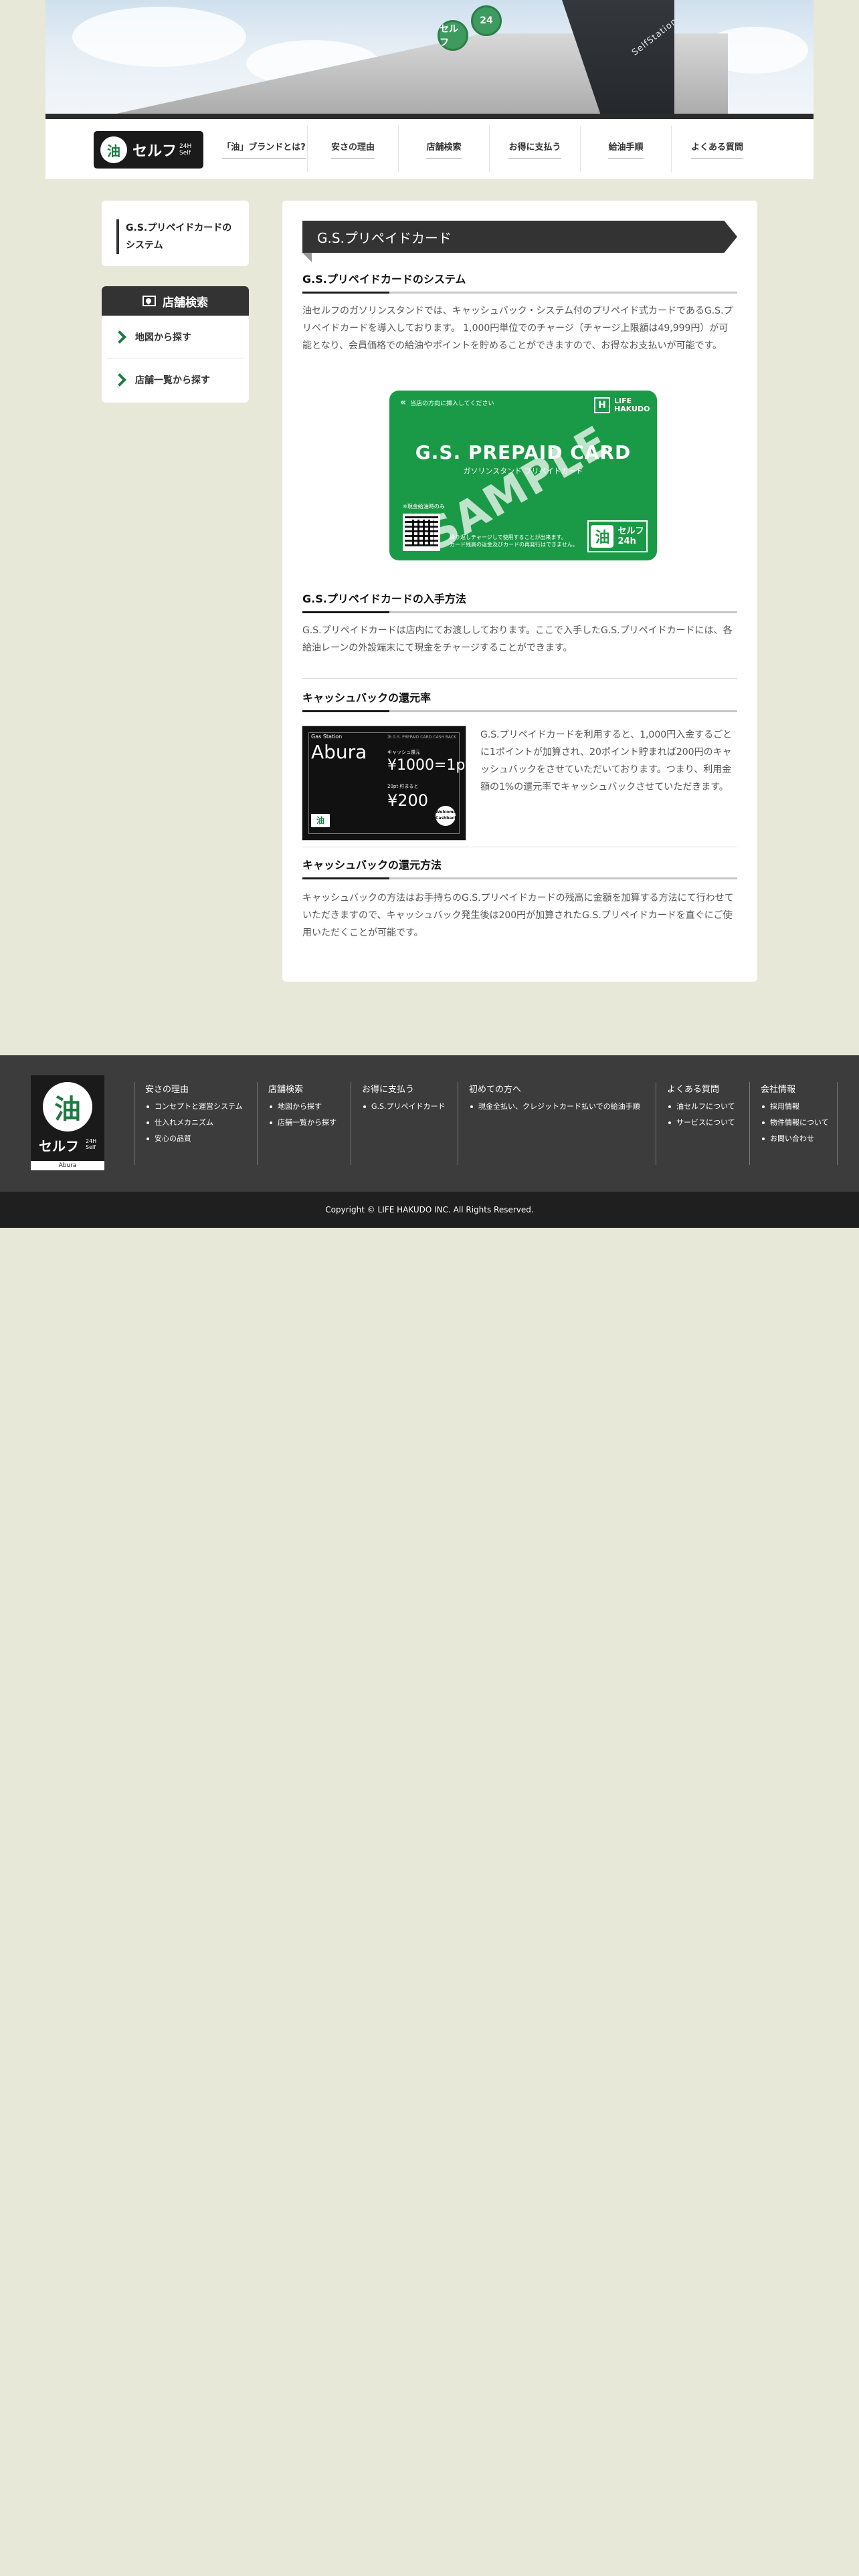 Image resolution: width=859 pixels, height=2576 pixels. Describe the element at coordinates (519, 867) in the screenshot. I see `section-heading-method: キャッシュバックの還元方法` at that location.